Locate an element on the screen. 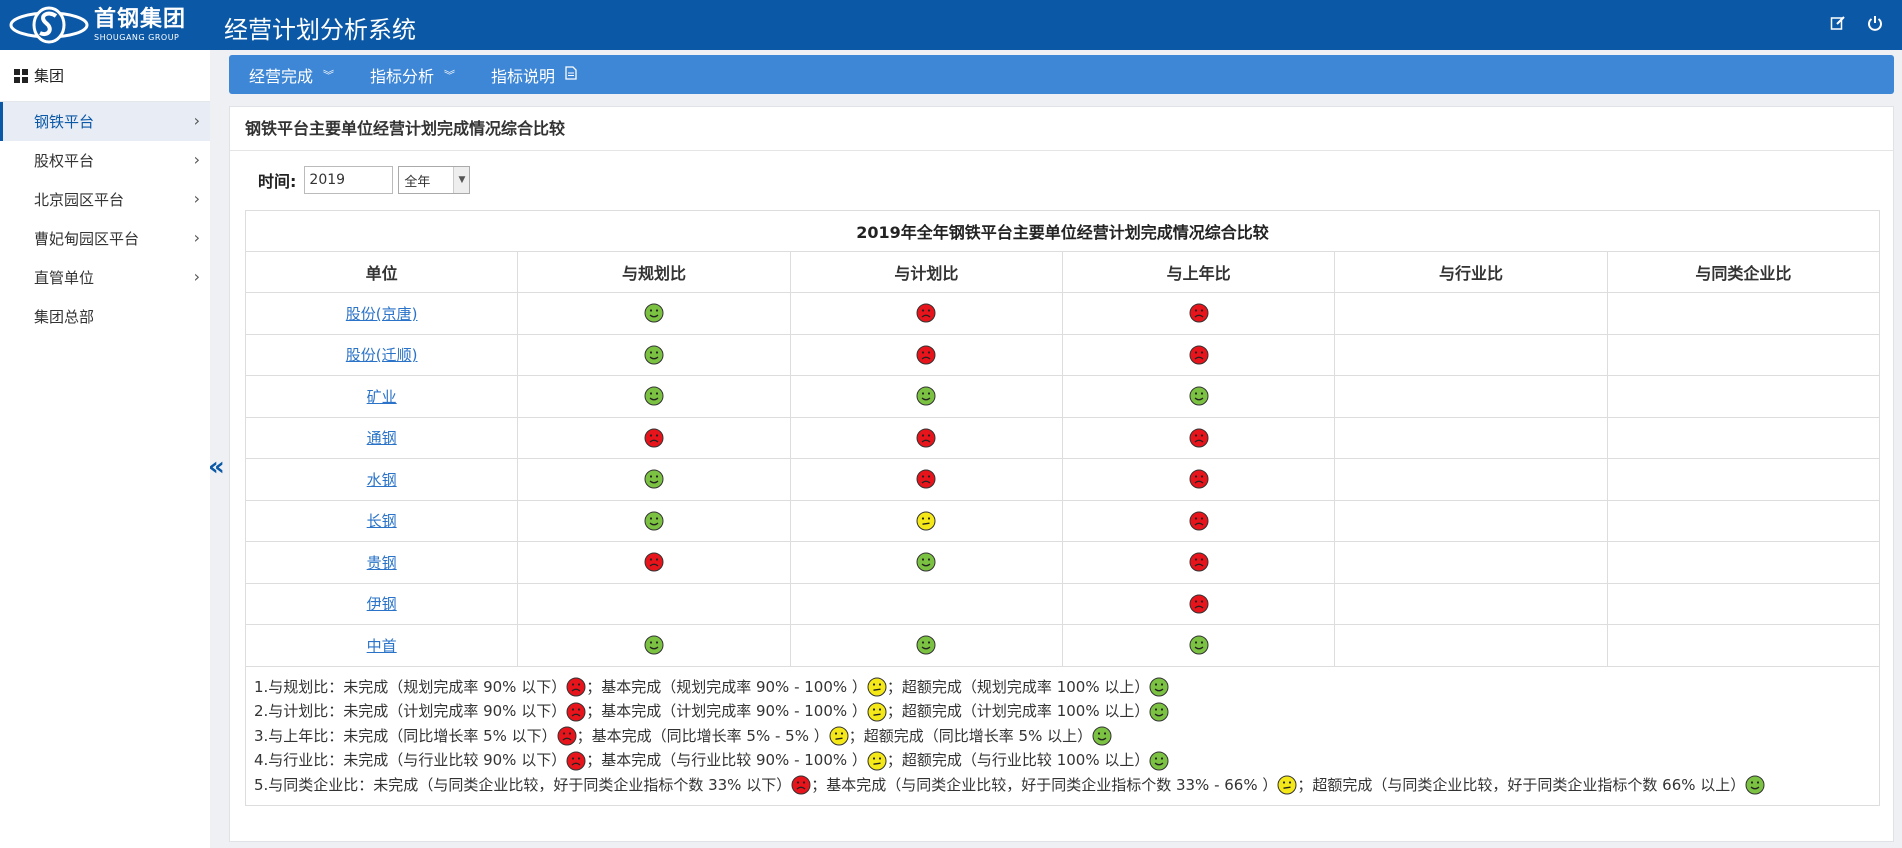 The height and width of the screenshot is (848, 1902). unit-link: 水钢 is located at coordinates (382, 480).